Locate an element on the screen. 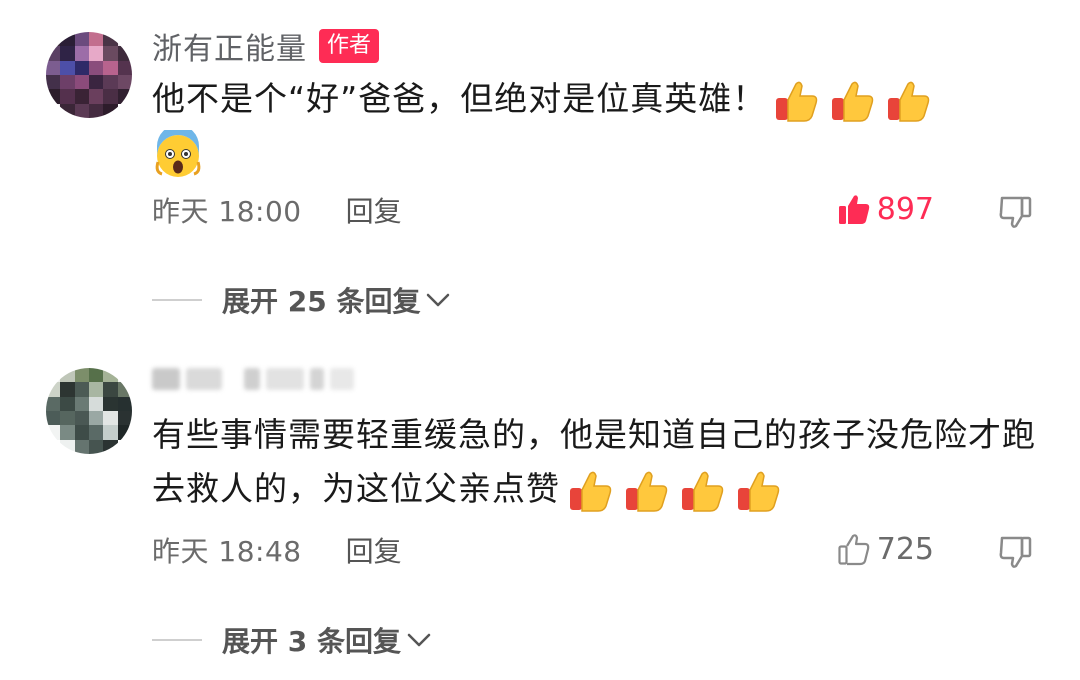 This screenshot has width=1080, height=680. author-badge: 作者 is located at coordinates (349, 46).